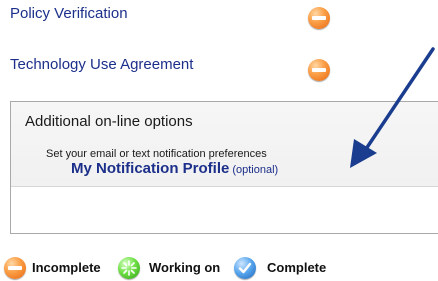 This screenshot has width=438, height=281. Describe the element at coordinates (129, 268) in the screenshot. I see `green-spinner-icon` at that location.